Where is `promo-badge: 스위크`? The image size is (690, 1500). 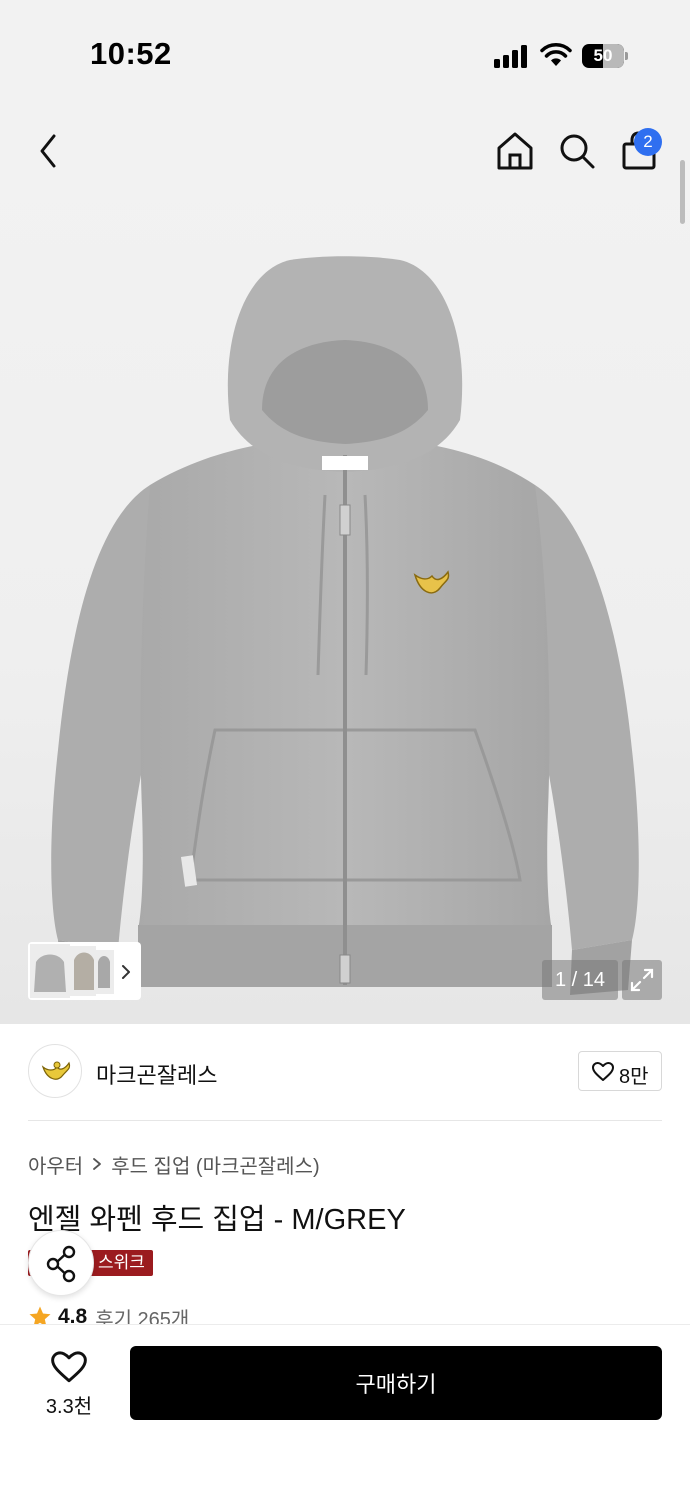 promo-badge: 스위크 is located at coordinates (121, 1263).